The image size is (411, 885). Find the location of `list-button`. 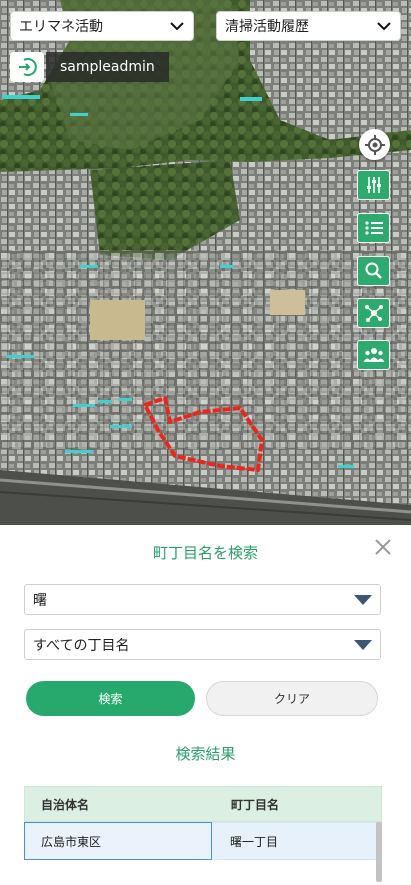

list-button is located at coordinates (373, 228).